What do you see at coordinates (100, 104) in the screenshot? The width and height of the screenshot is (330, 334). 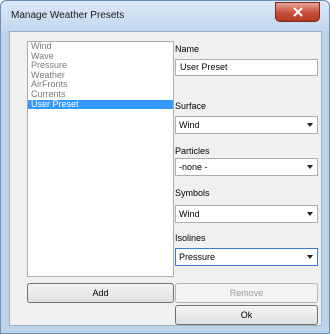 I see `list-item-selected: User Preset` at bounding box center [100, 104].